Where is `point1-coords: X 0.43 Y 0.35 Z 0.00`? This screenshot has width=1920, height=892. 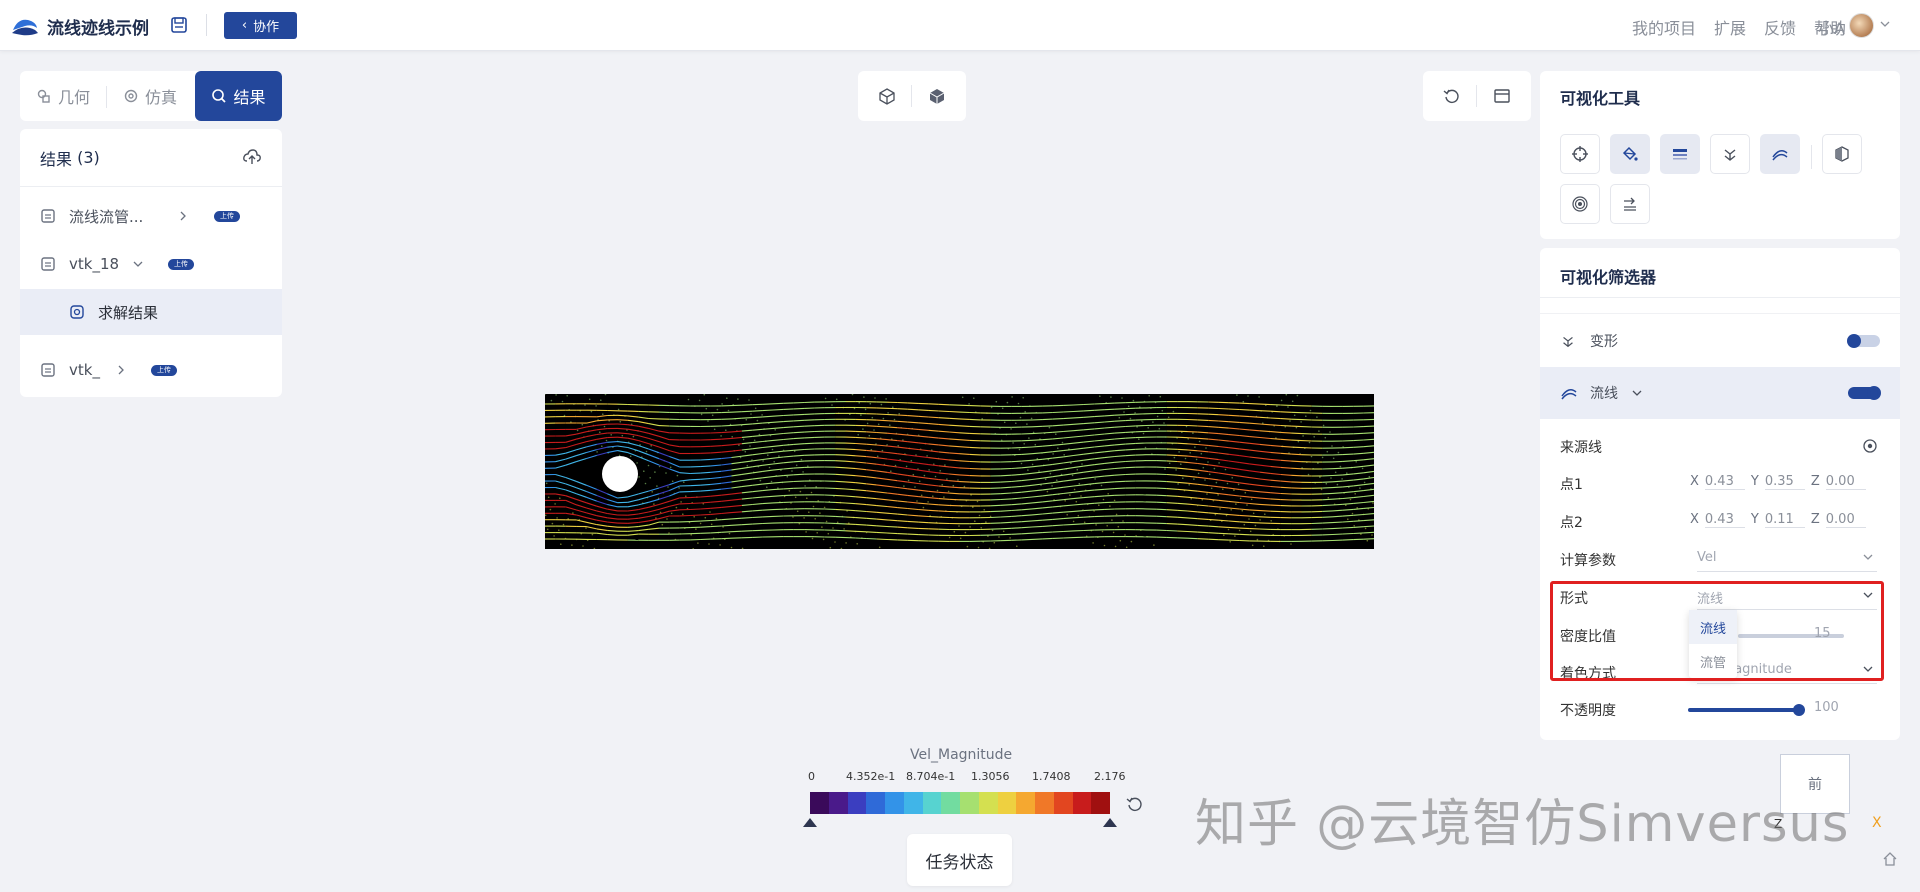
point1-coords: X 0.43 Y 0.35 Z 0.00 is located at coordinates (1778, 482).